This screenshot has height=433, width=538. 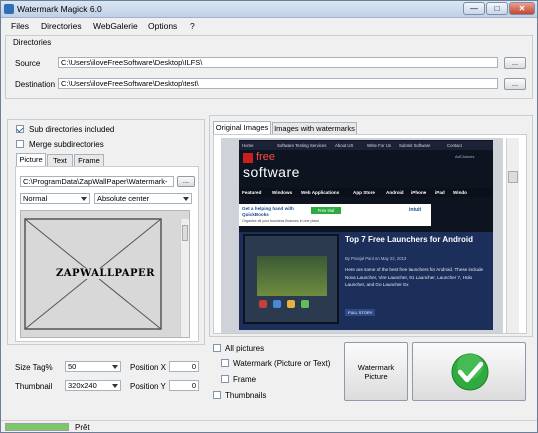 I want to click on site-logo-mark, so click(x=248, y=158).